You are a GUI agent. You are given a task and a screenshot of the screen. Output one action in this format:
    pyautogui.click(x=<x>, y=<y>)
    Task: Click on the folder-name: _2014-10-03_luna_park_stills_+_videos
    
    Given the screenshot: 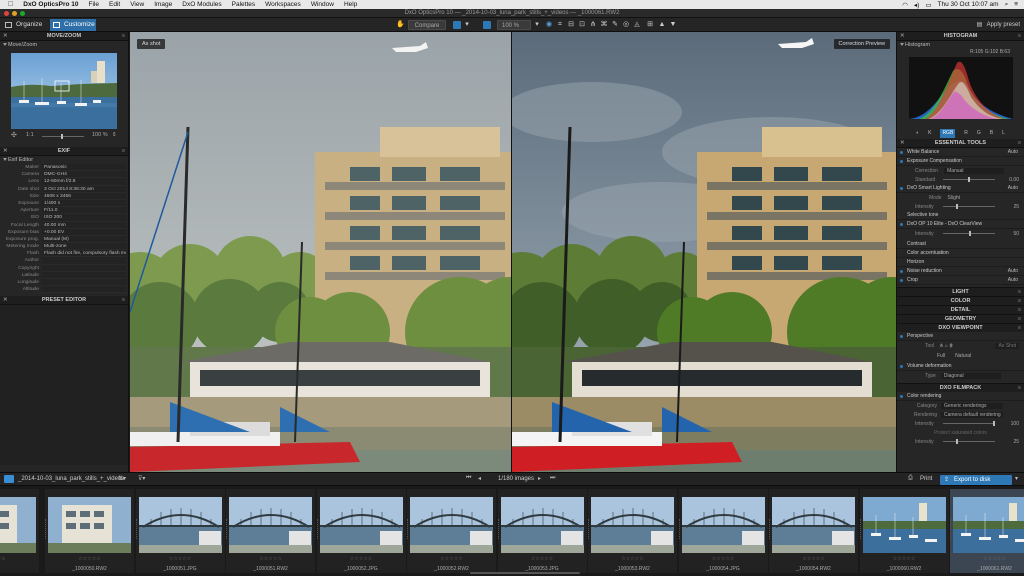 What is the action you would take?
    pyautogui.click(x=71, y=479)
    